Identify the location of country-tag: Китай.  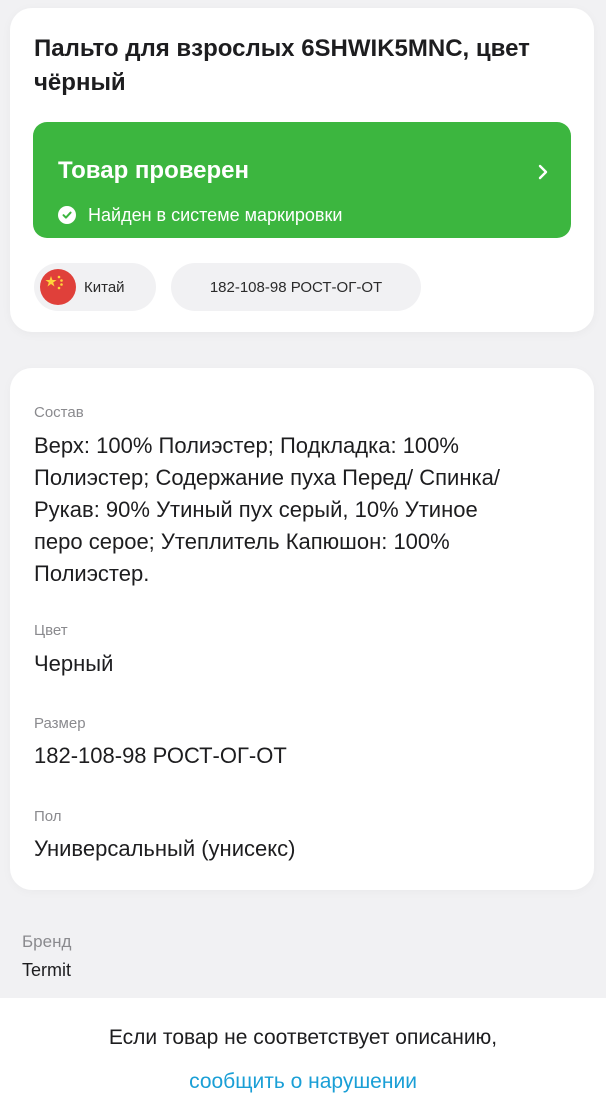
(95, 287).